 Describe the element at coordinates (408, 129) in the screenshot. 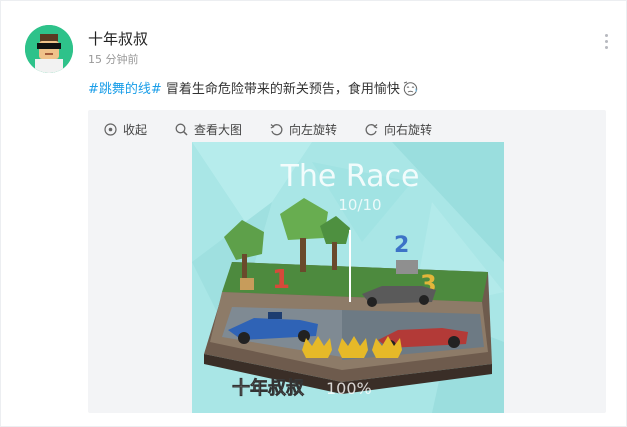

I see `rotate-right-label: 向右旋转` at that location.